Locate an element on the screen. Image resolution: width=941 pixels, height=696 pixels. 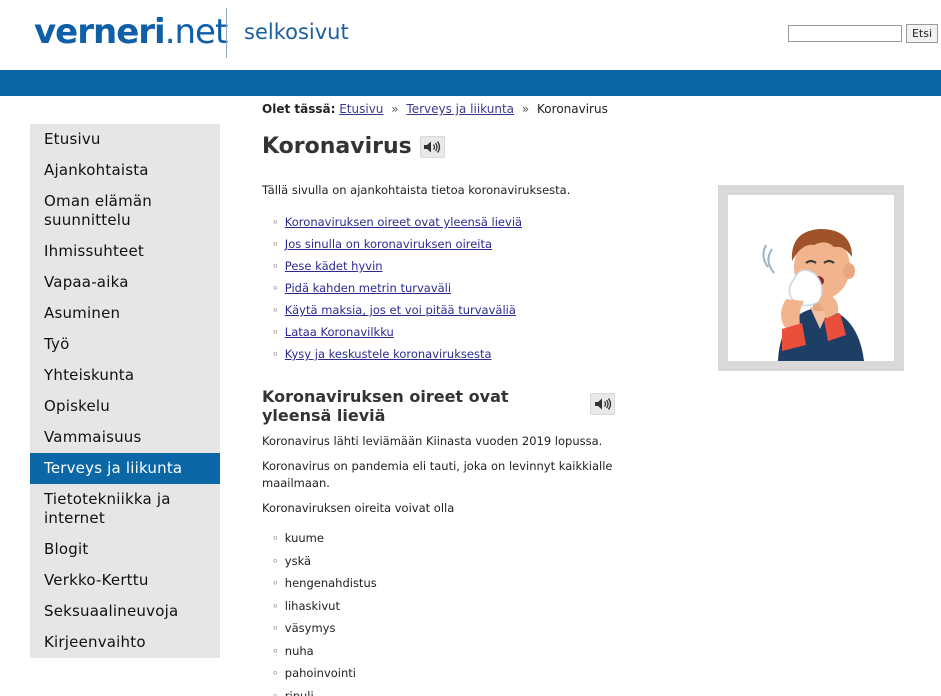
list-item: pahoinvointi is located at coordinates (487, 673).